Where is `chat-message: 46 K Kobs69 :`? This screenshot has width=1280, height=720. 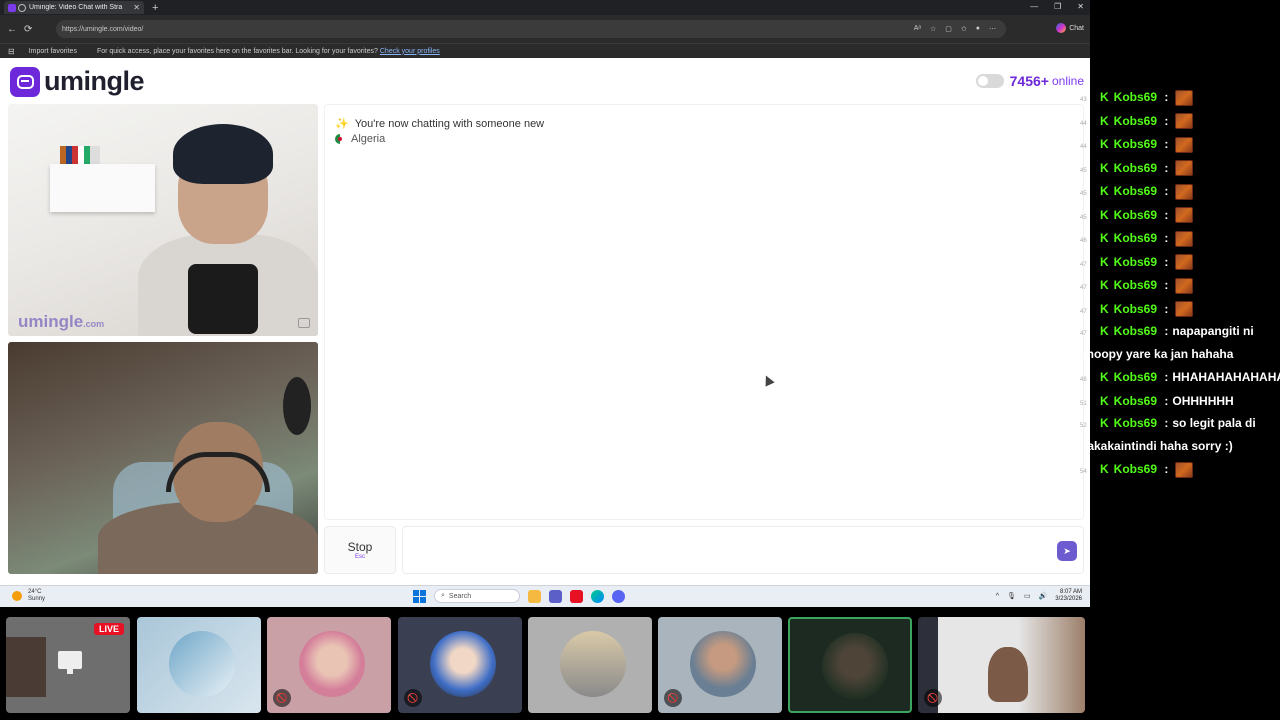 chat-message: 46 K Kobs69 : is located at coordinates (1180, 239).